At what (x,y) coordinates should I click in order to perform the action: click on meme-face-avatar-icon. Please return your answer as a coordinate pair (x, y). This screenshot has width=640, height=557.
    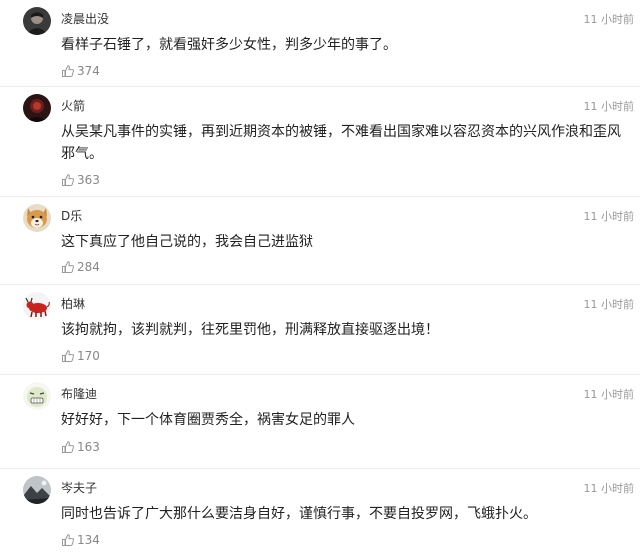
    Looking at the image, I should click on (37, 396).